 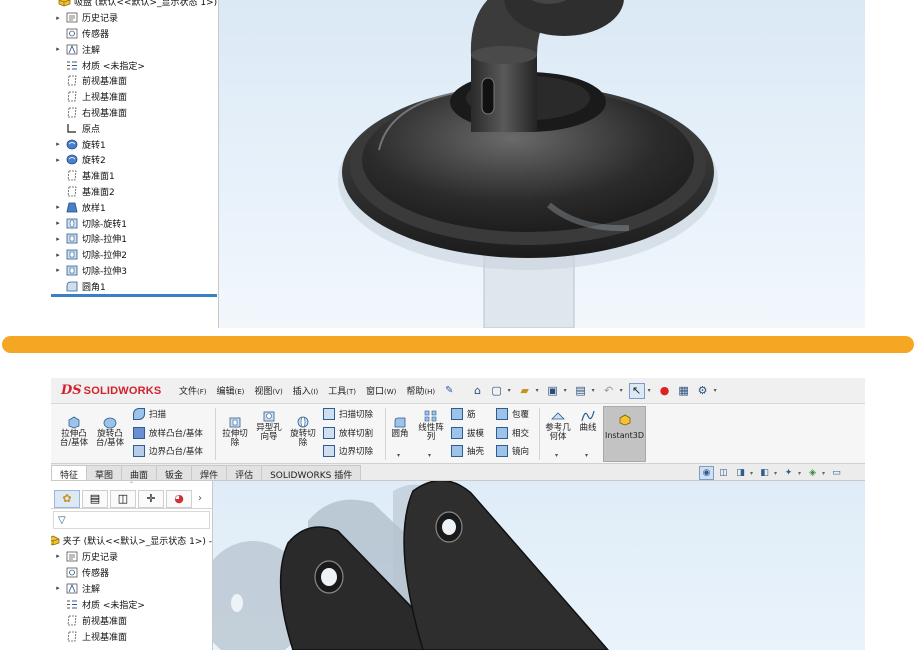 I want to click on file-properties-icon: ▦, so click(x=684, y=391).